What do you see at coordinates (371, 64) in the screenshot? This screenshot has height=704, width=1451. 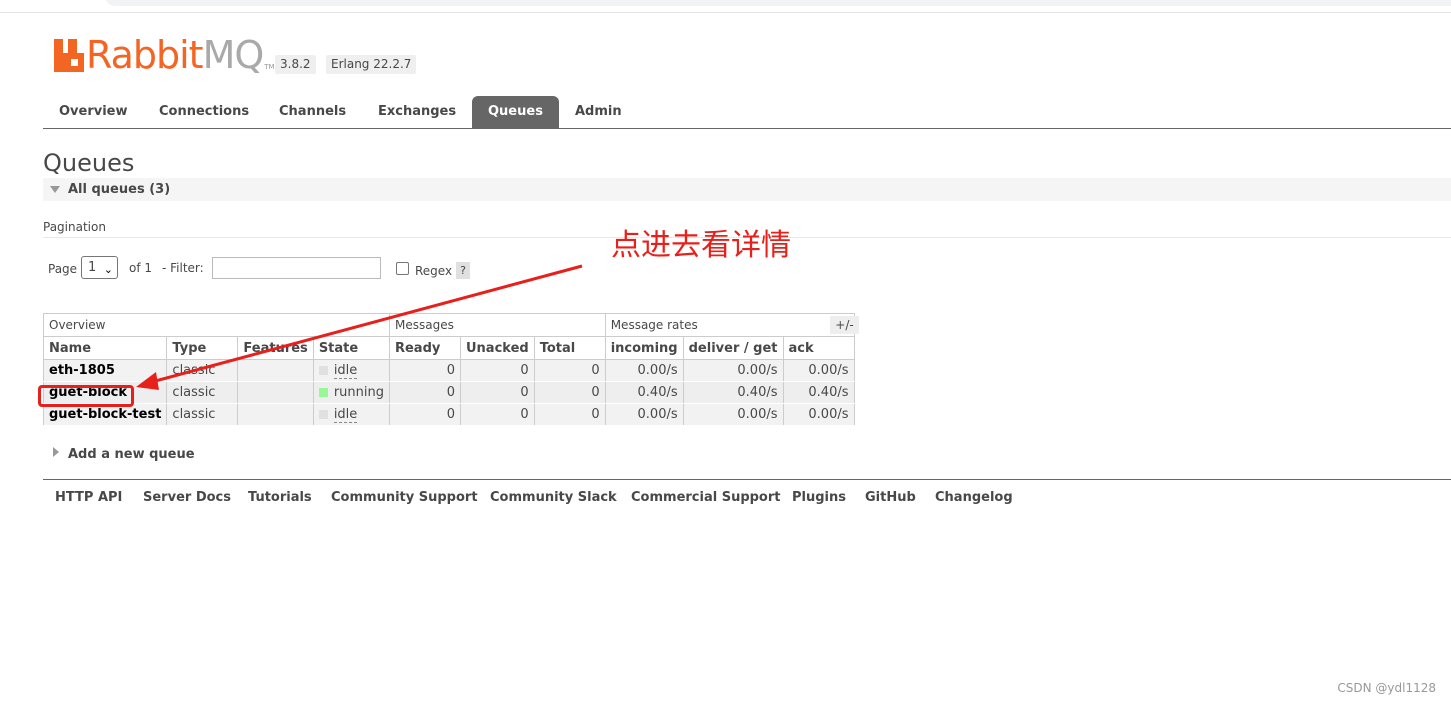 I see `erlang-version-badge: Erlang 22.2.7` at bounding box center [371, 64].